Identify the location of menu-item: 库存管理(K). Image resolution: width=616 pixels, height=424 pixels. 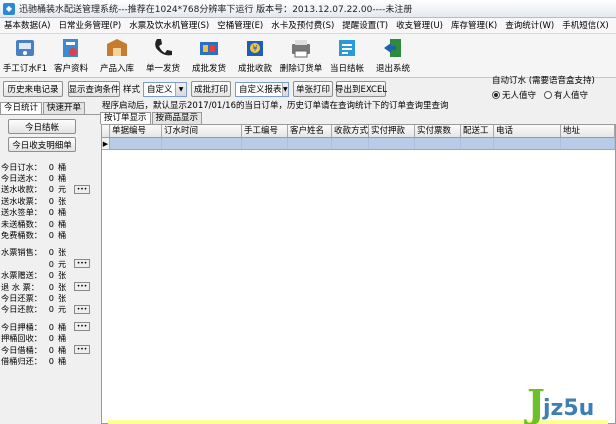
(474, 25).